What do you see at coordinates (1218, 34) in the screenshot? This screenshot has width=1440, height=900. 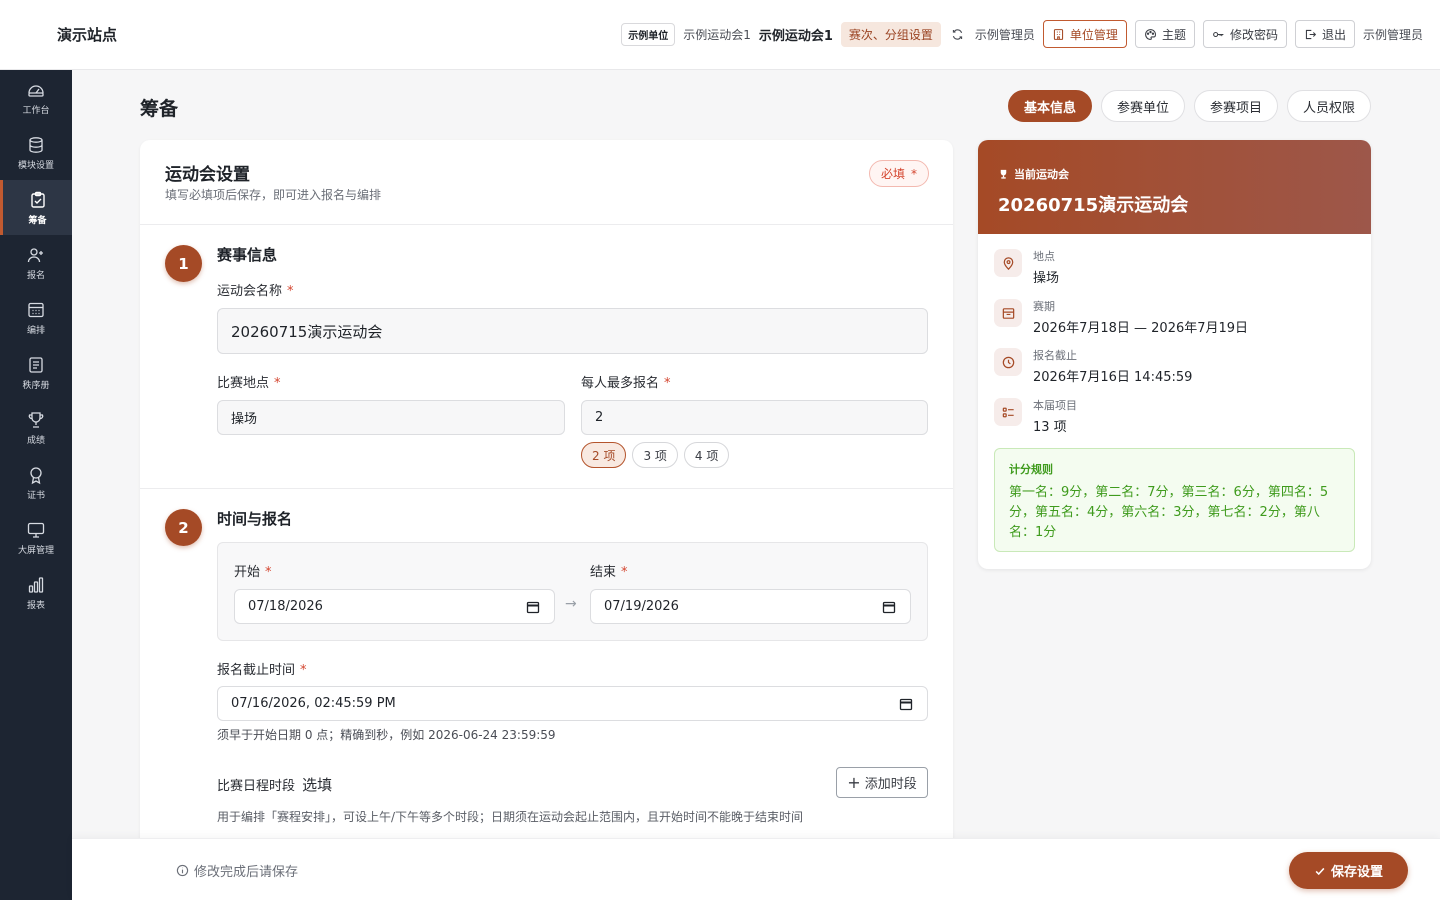 I see `key-icon` at bounding box center [1218, 34].